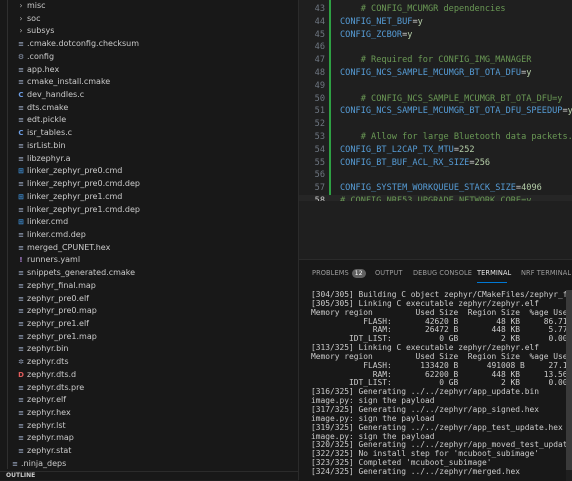  Describe the element at coordinates (435, 124) in the screenshot. I see `code-line: 52` at that location.